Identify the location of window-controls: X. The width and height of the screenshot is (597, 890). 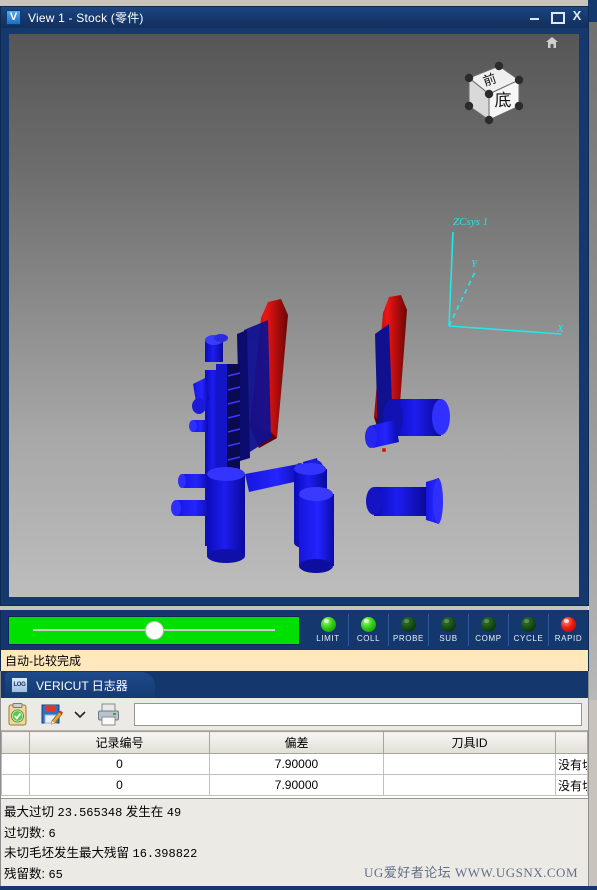
(556, 16).